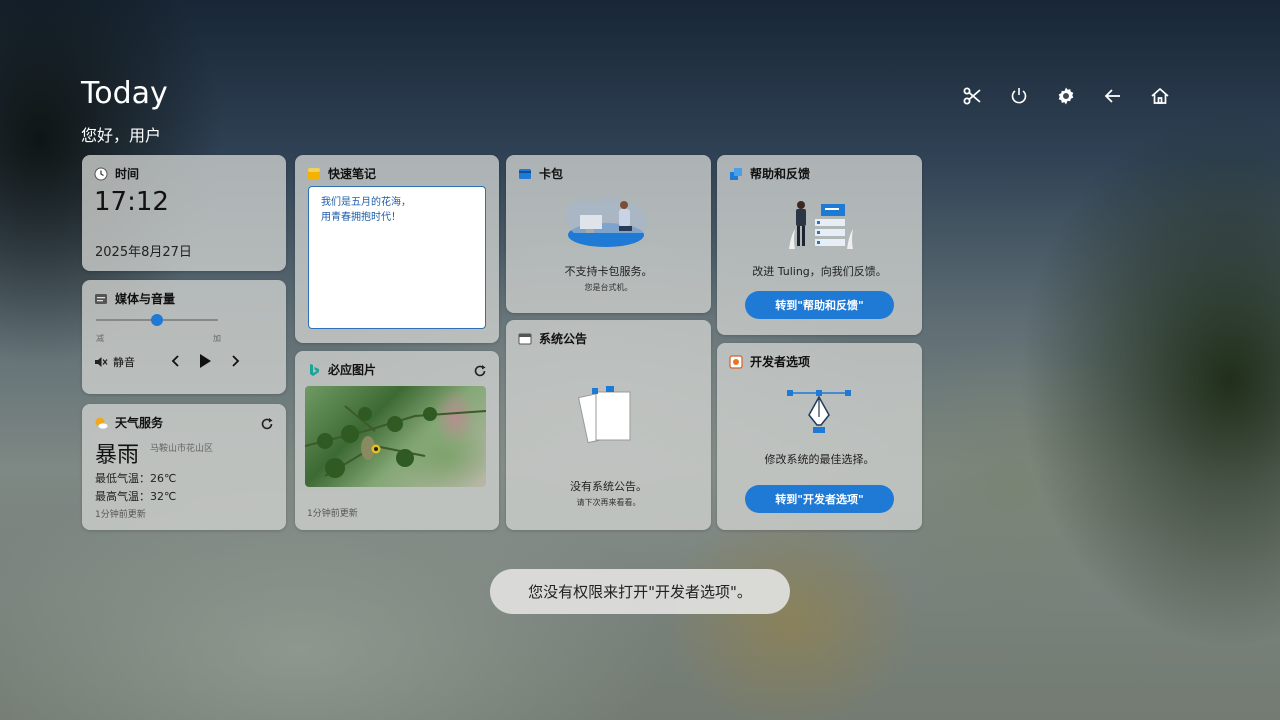 This screenshot has height=720, width=1280. I want to click on current-date: 2025年8月27日, so click(143, 252).